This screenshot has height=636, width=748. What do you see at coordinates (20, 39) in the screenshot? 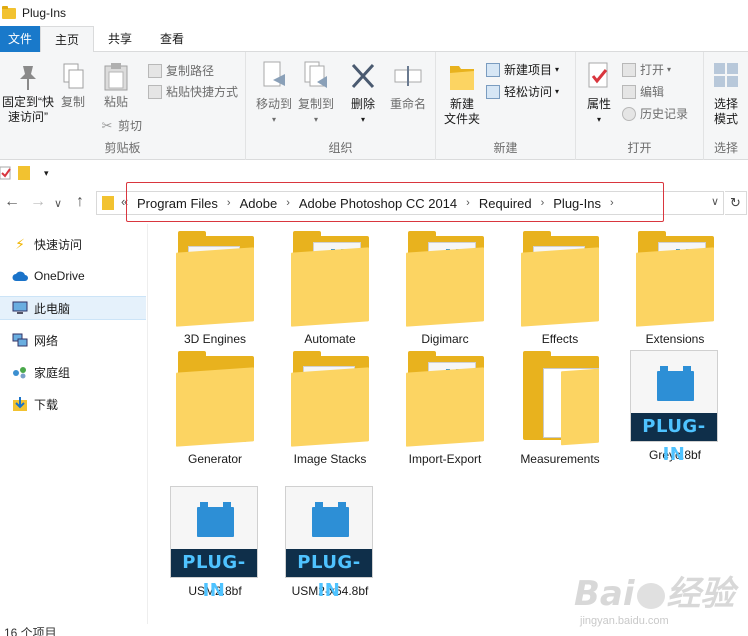
I see `tab-file: 文件` at bounding box center [20, 39].